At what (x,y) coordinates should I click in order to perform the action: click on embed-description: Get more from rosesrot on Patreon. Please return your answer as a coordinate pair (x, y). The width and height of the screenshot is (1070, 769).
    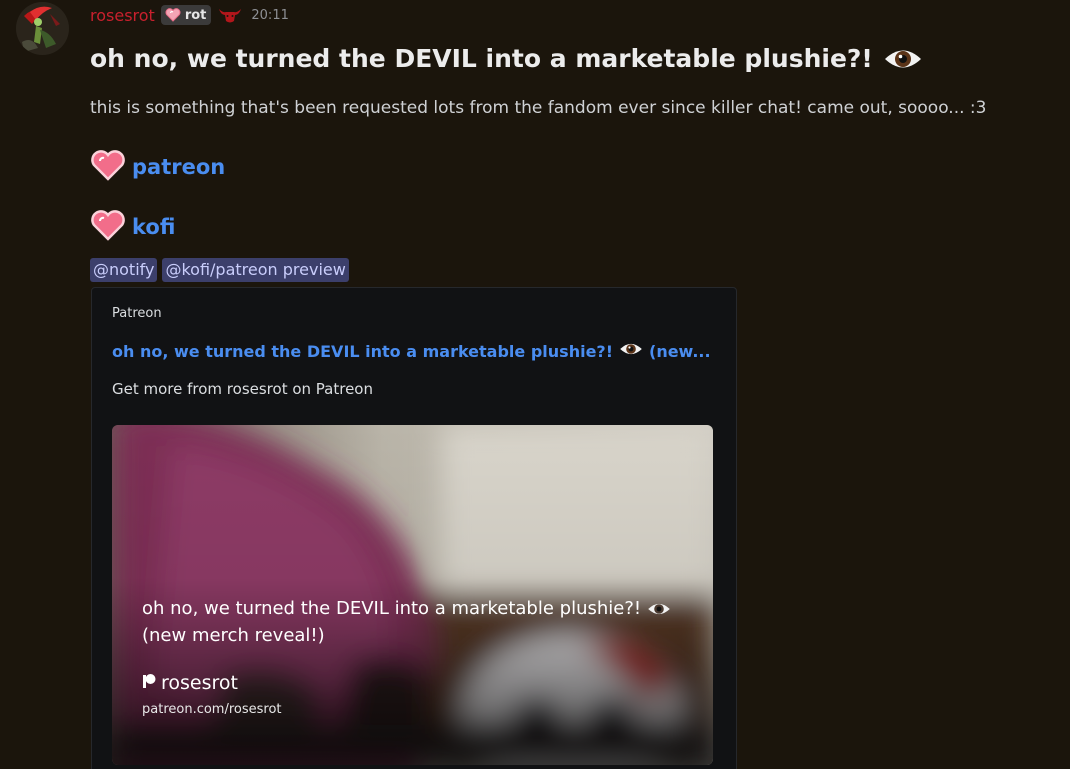
    Looking at the image, I should click on (242, 389).